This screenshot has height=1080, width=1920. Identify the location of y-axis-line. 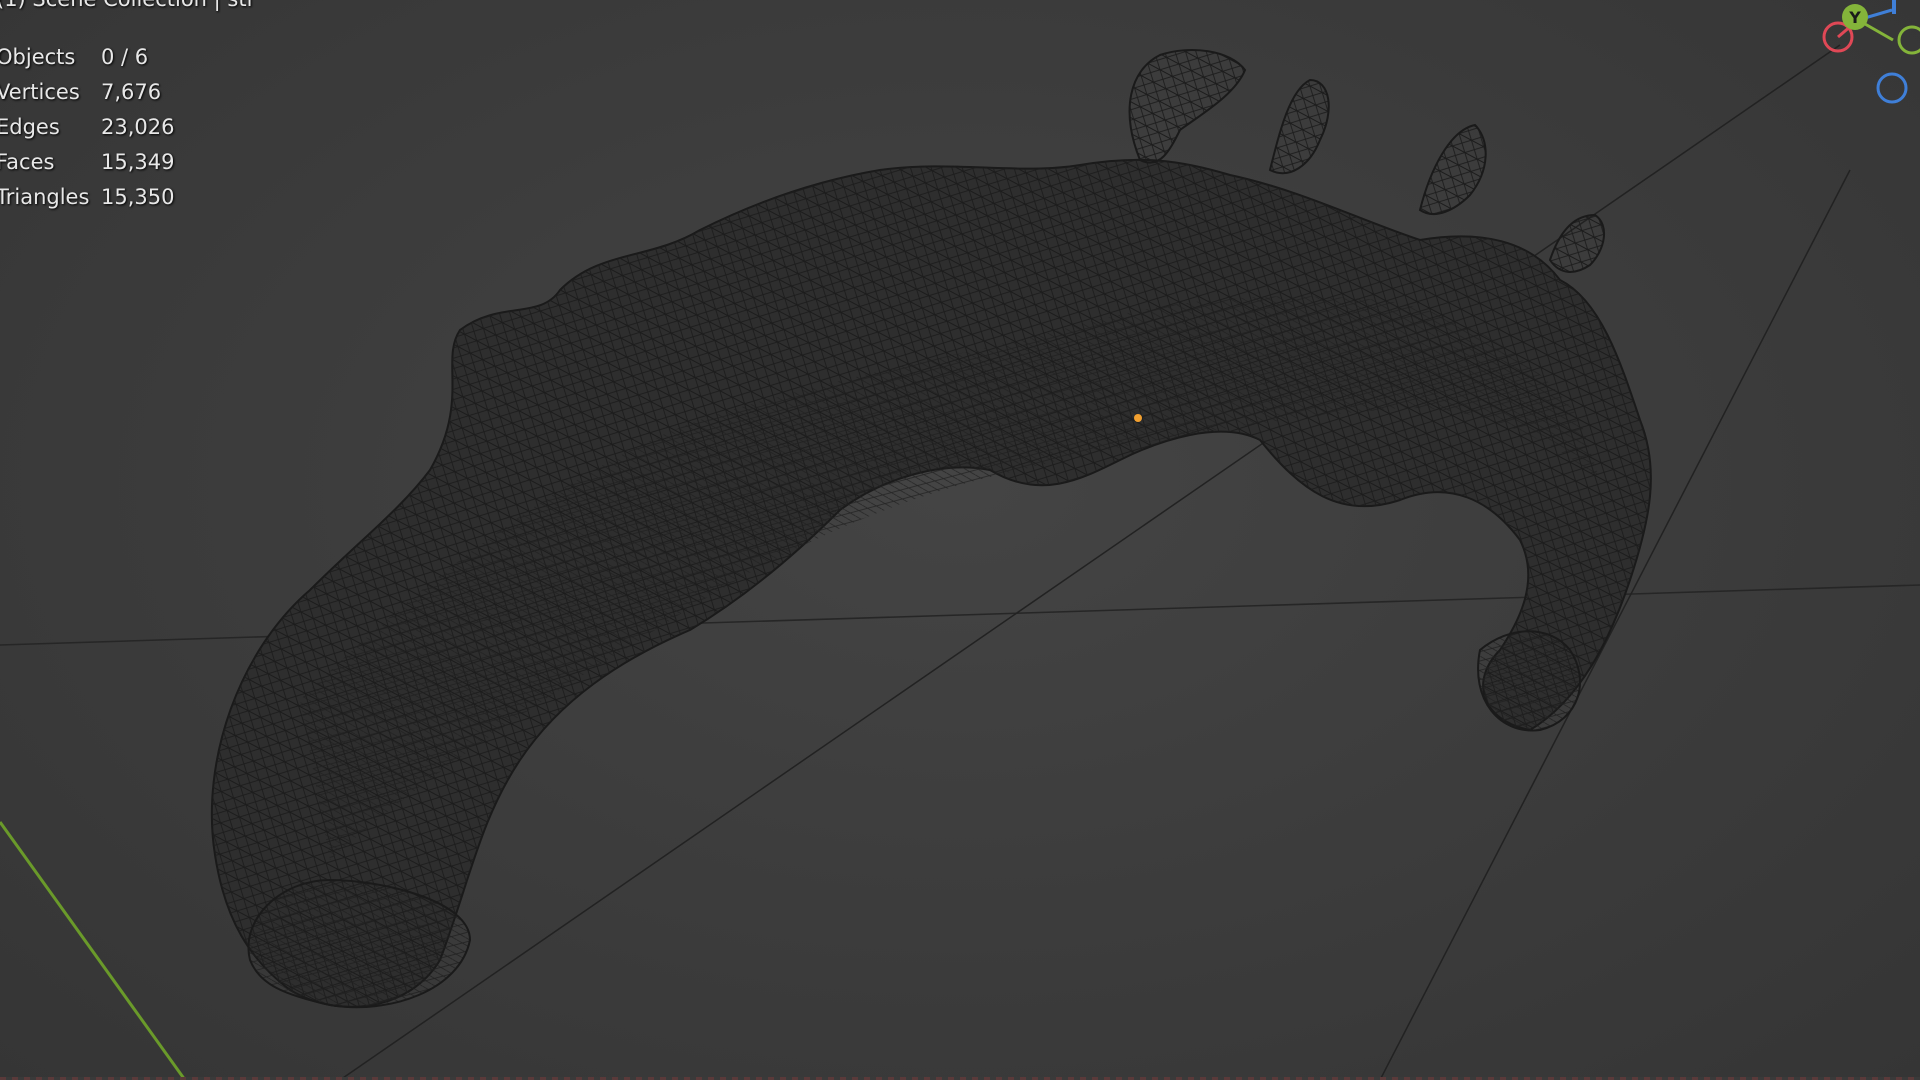
(93, 950).